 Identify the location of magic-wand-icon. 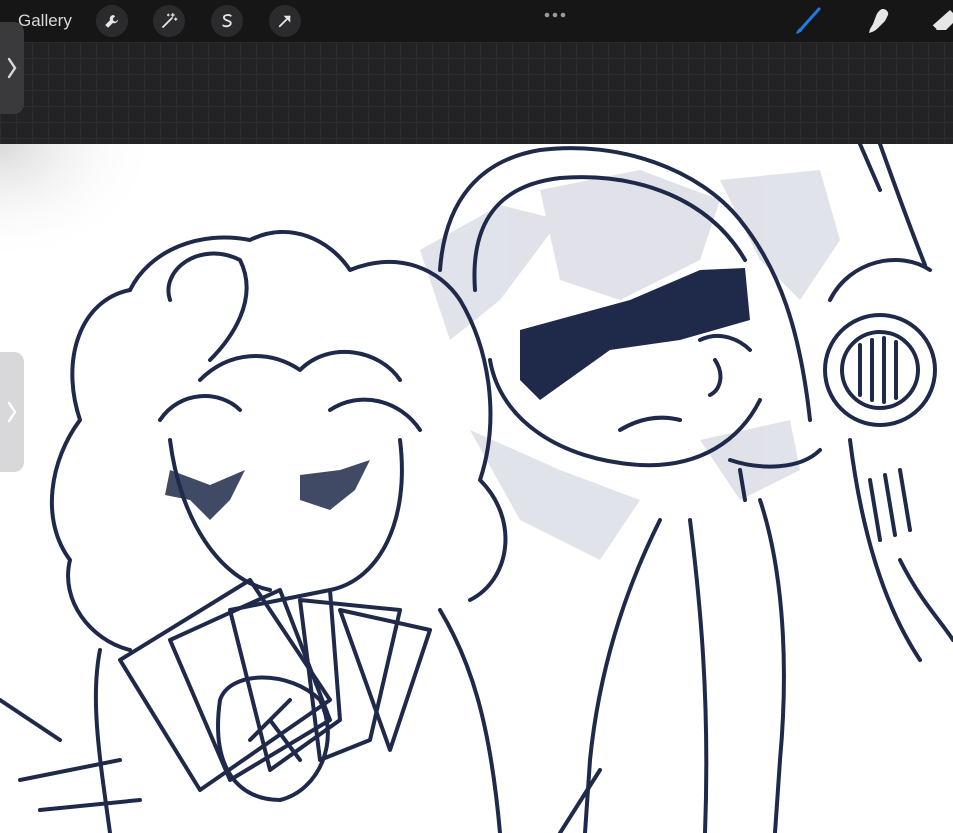
(169, 21).